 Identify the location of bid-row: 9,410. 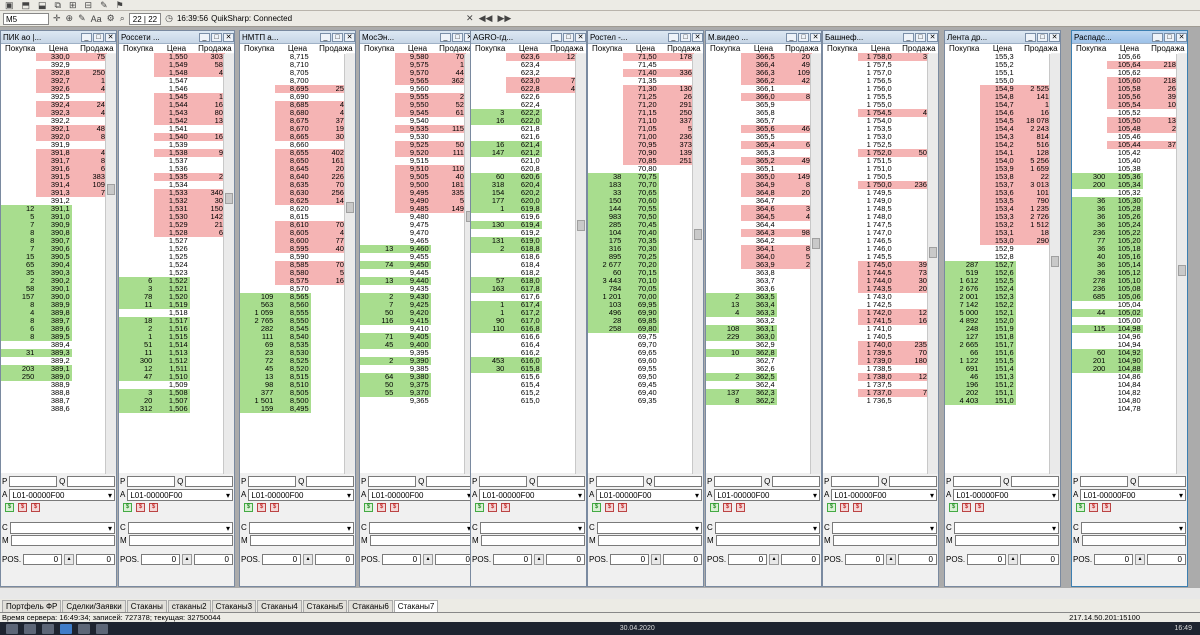
(413, 329).